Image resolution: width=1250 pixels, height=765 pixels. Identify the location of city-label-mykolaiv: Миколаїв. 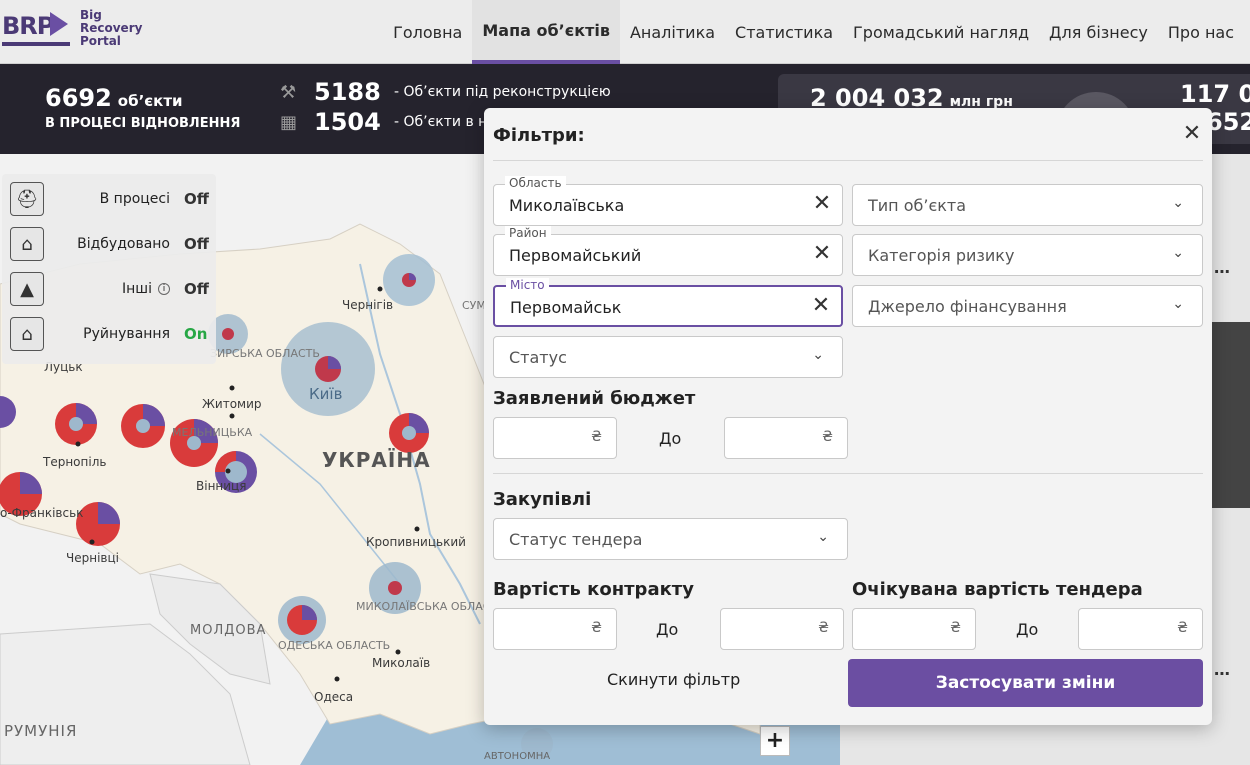
(401, 663).